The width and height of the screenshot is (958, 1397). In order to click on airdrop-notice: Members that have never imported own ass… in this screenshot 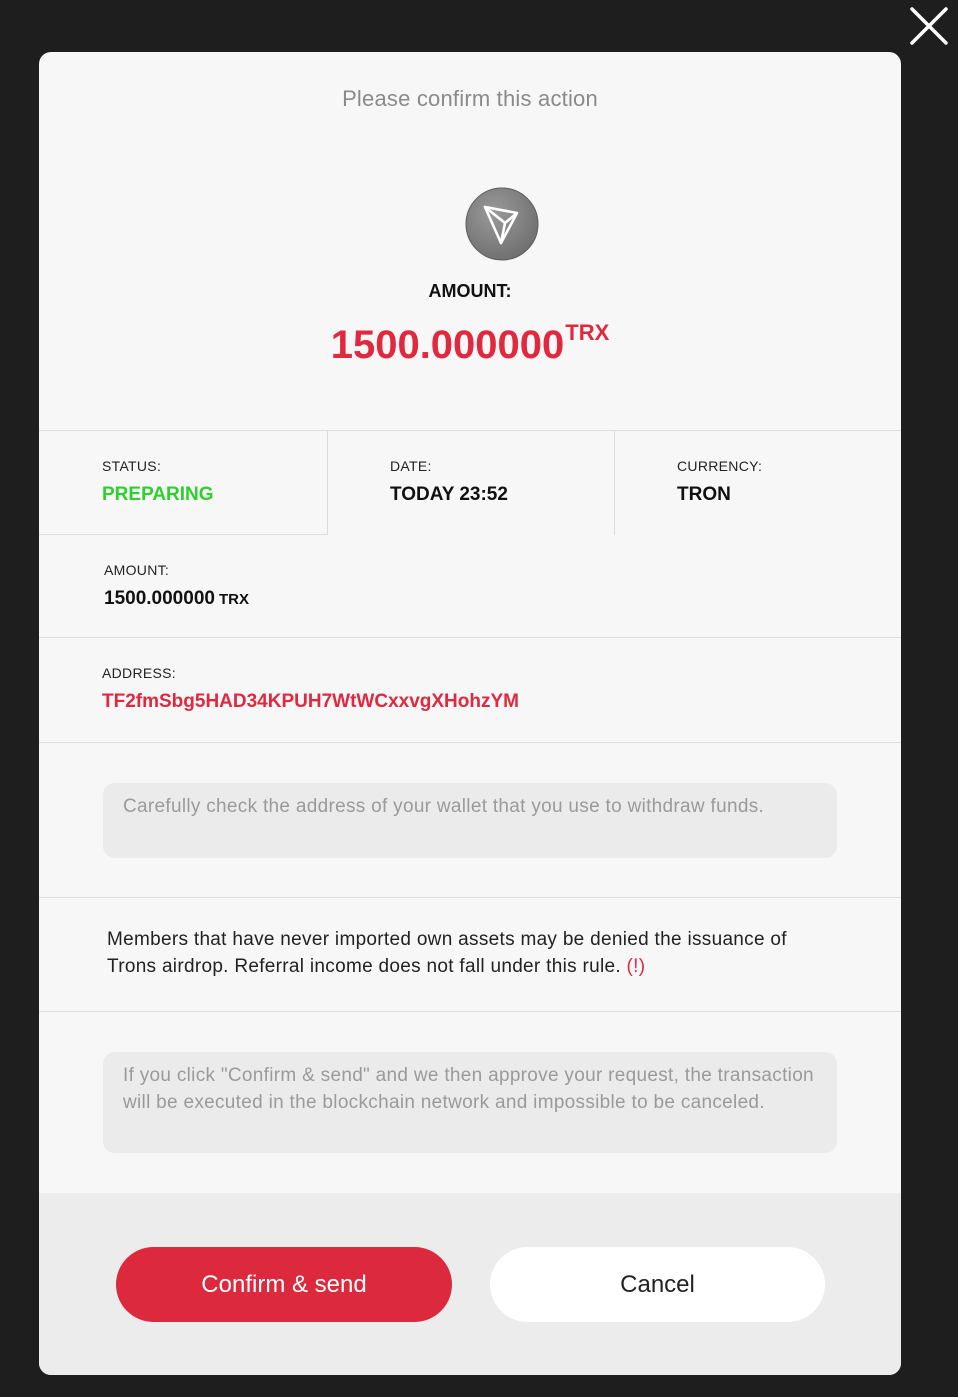, I will do `click(472, 953)`.